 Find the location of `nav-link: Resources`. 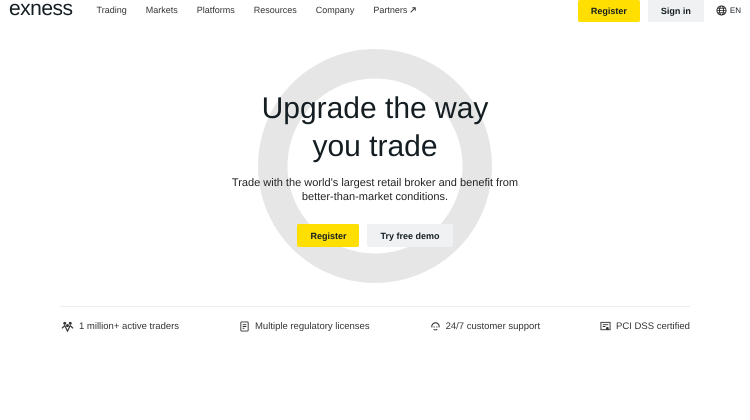

nav-link: Resources is located at coordinates (275, 10).